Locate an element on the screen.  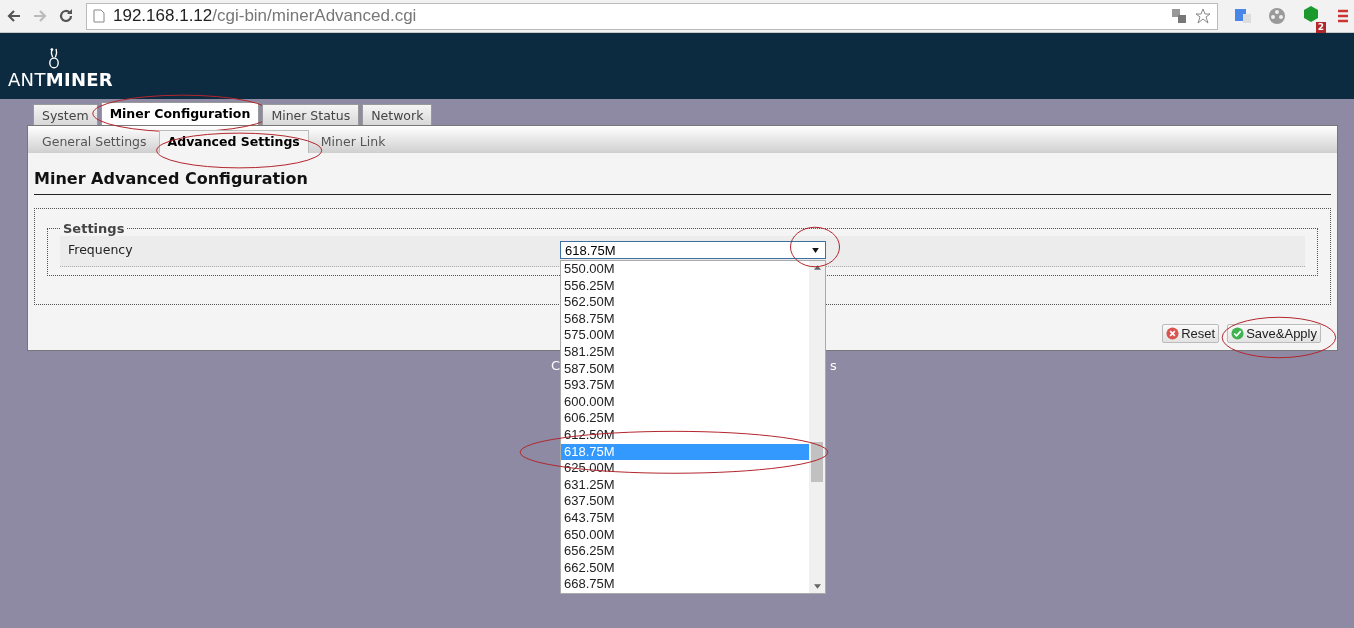
dropdown-option: 656.25M is located at coordinates (685, 551).